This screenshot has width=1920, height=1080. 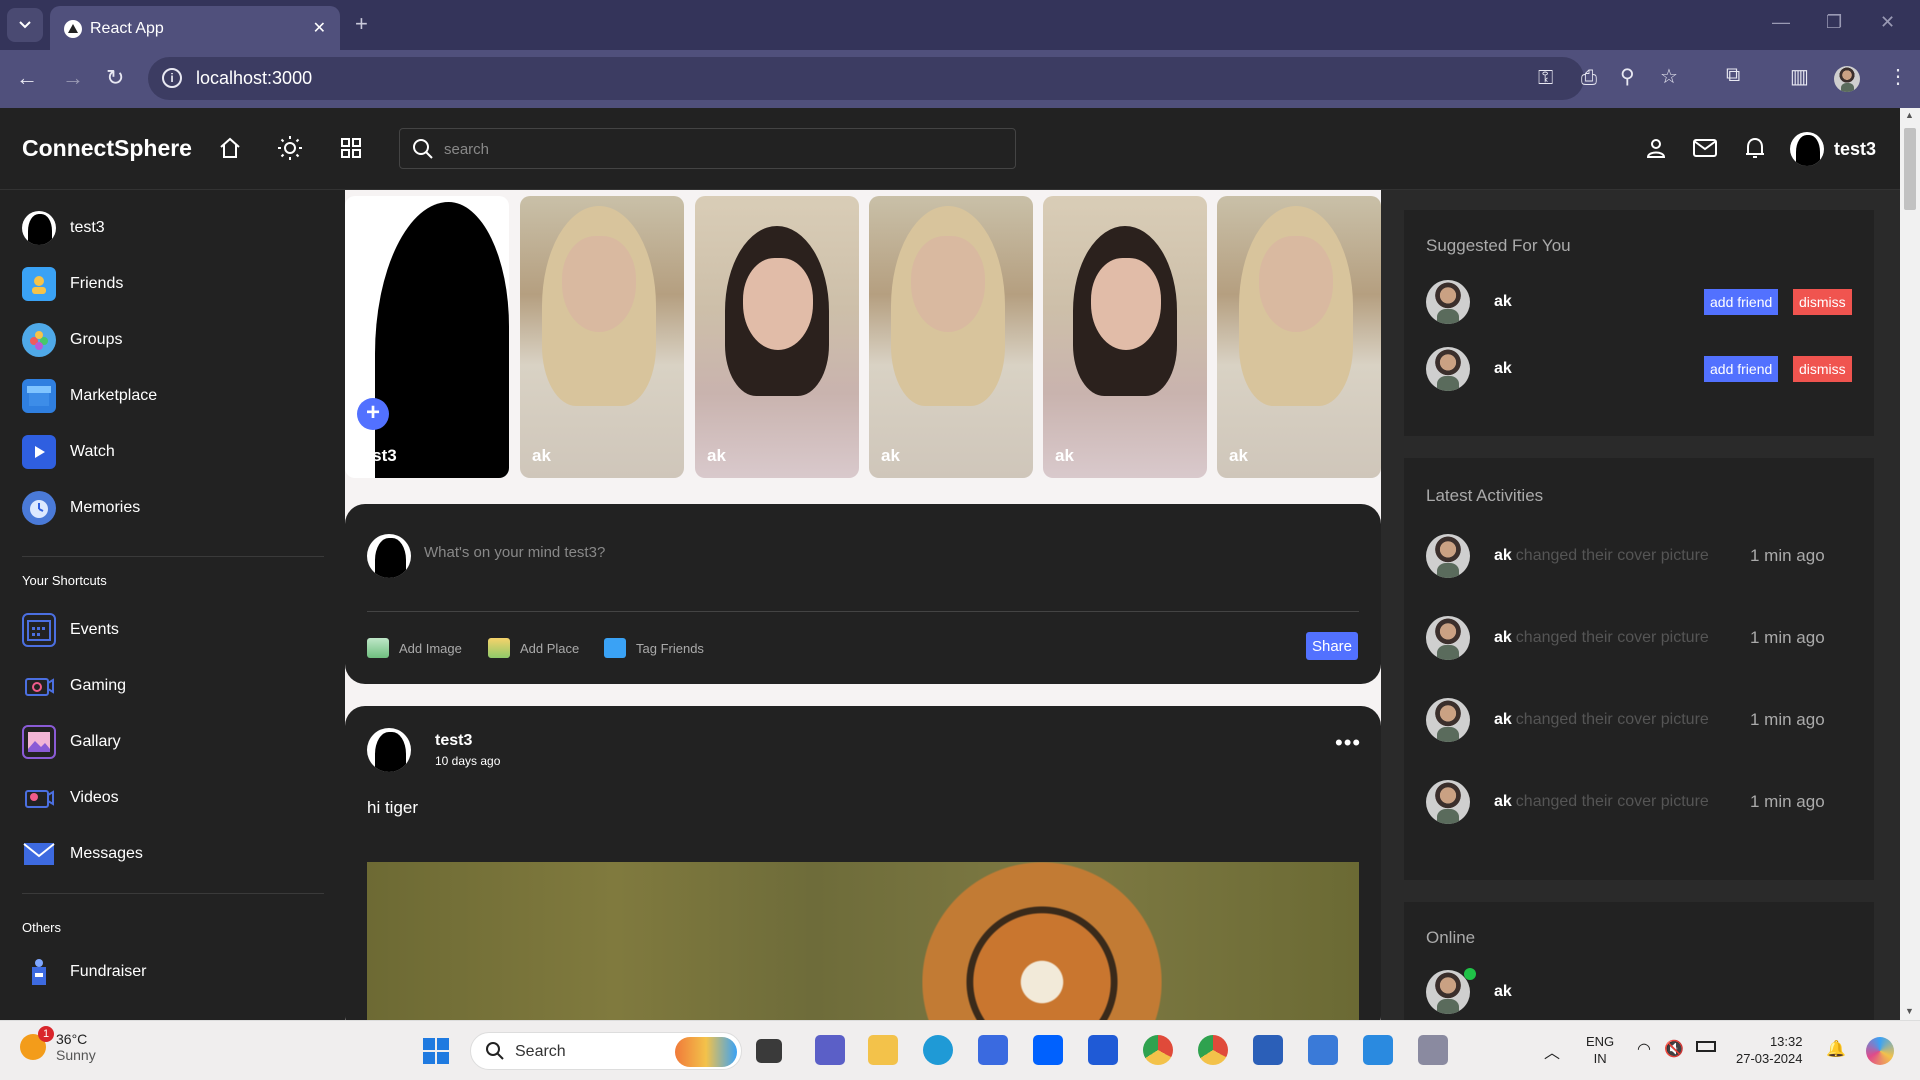 What do you see at coordinates (1836, 1049) in the screenshot?
I see `notification-bell-icon: 🔔` at bounding box center [1836, 1049].